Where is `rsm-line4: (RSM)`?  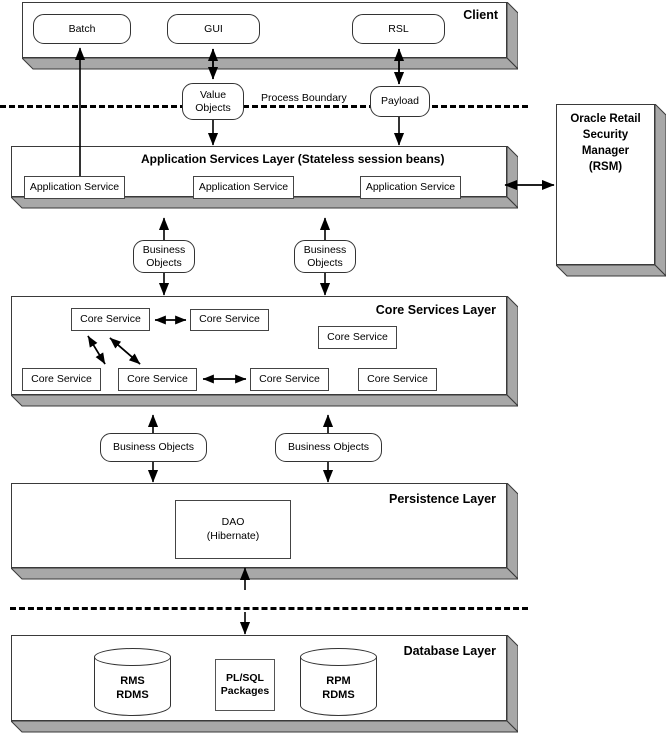
rsm-line4: (RSM) is located at coordinates (605, 166).